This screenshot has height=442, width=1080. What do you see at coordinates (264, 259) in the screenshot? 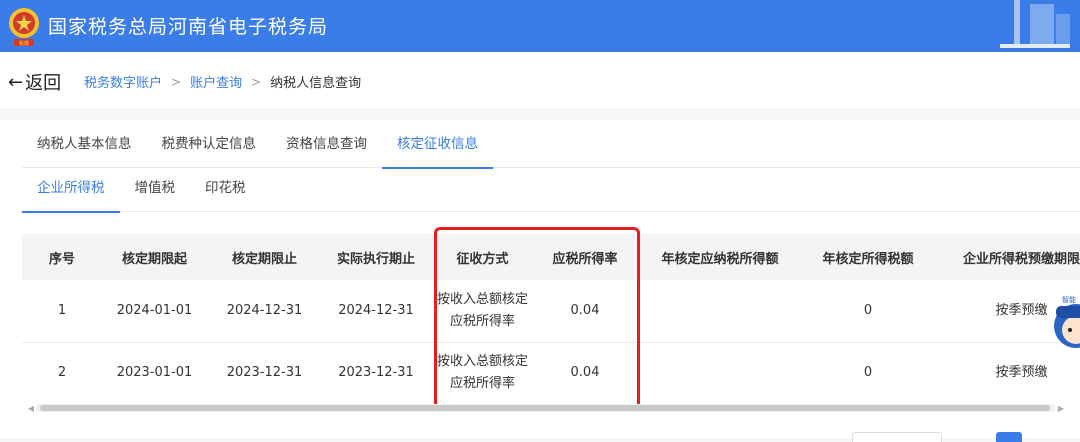
I see `column-header: 核定期限止` at bounding box center [264, 259].